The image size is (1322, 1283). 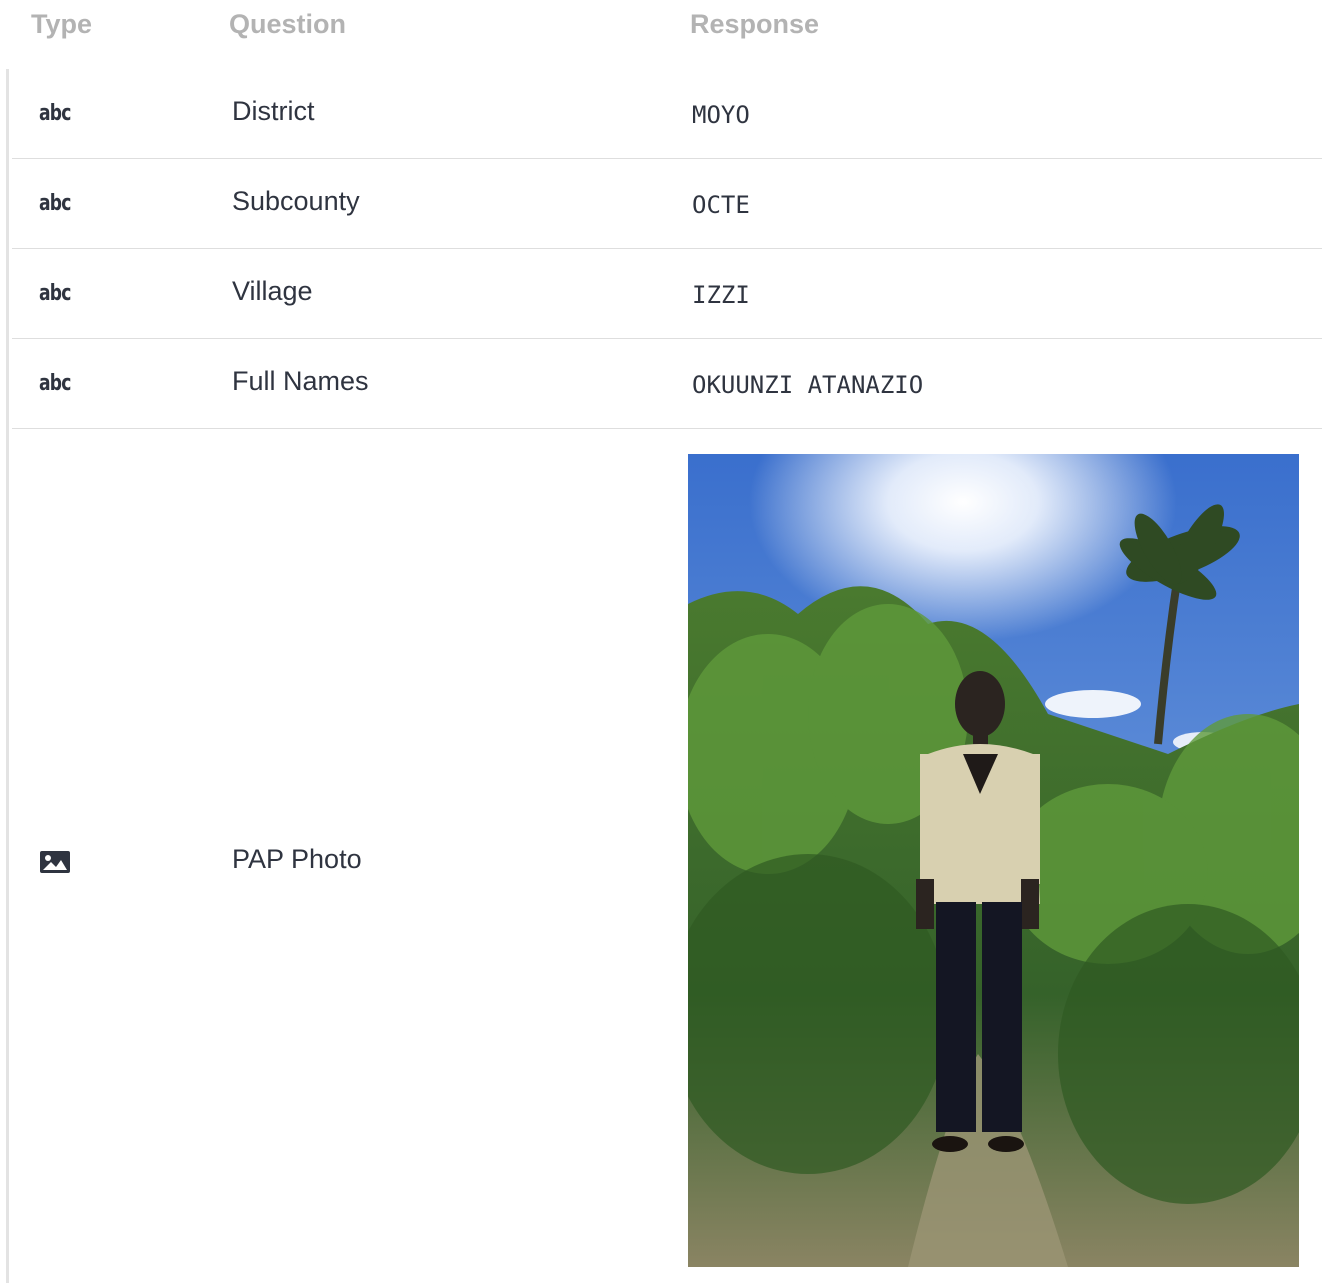 What do you see at coordinates (272, 291) in the screenshot?
I see `question-text: Village` at bounding box center [272, 291].